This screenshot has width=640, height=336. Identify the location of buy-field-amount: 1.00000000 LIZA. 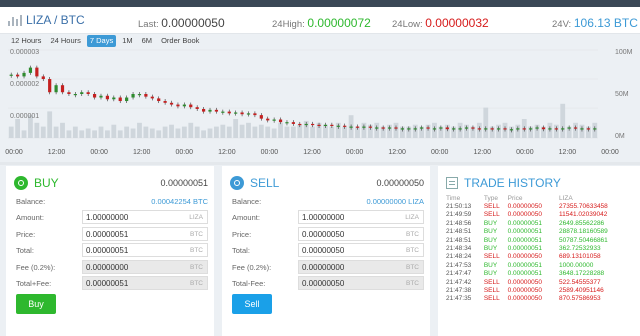
(145, 217).